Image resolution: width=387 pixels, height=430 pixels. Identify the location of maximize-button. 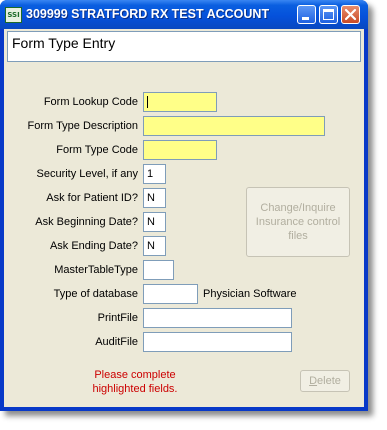
(328, 14).